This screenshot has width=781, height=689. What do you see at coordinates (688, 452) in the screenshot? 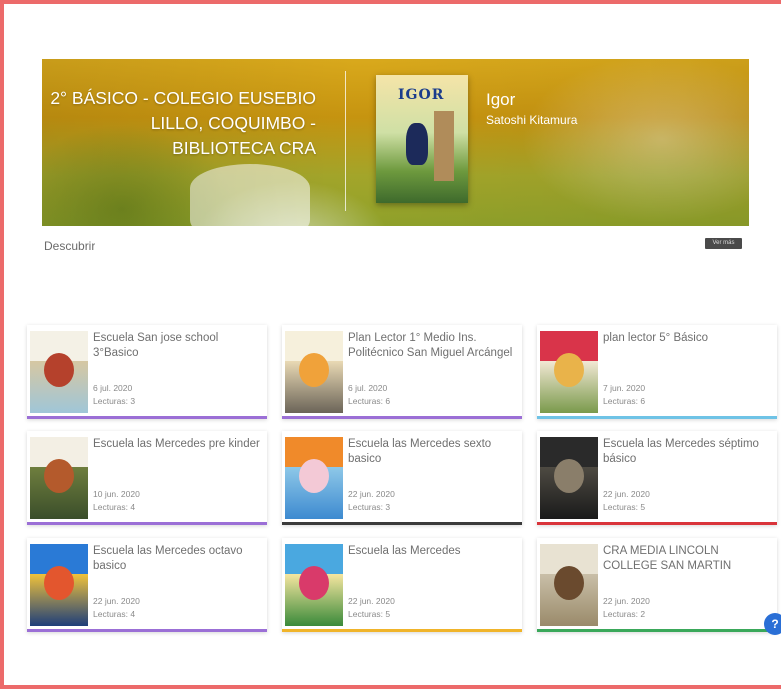
I see `collection-card-title: Escuela las Mercedes séptimo básico` at bounding box center [688, 452].